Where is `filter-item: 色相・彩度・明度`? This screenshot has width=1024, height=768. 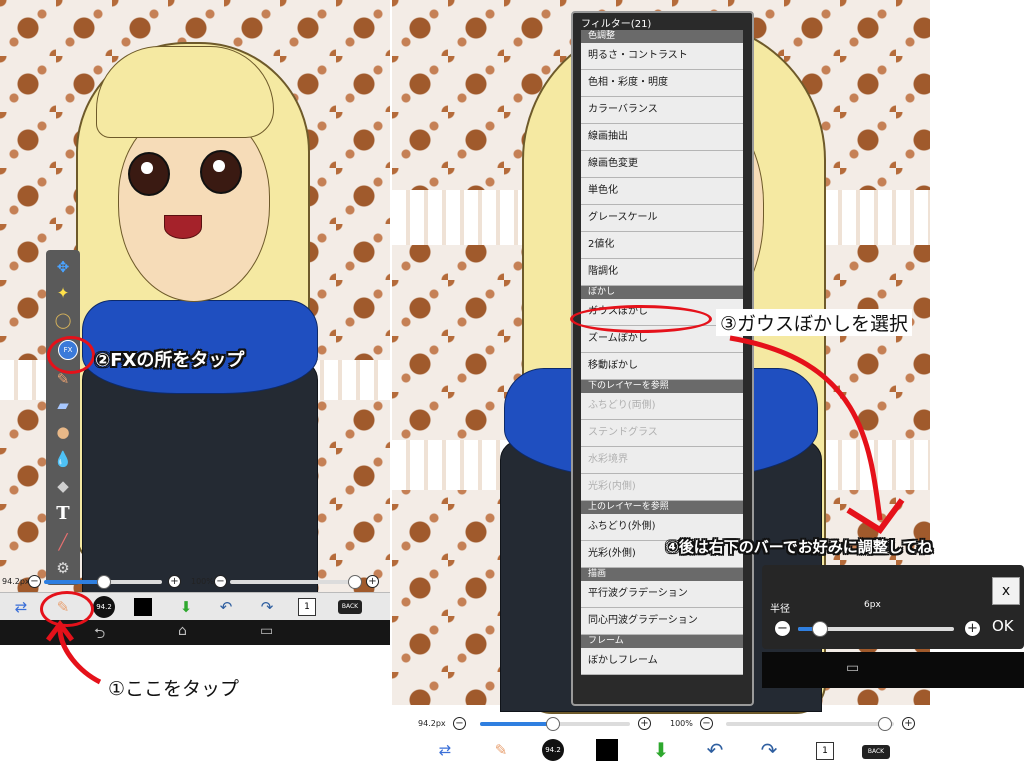
filter-item: 色相・彩度・明度 is located at coordinates (662, 83).